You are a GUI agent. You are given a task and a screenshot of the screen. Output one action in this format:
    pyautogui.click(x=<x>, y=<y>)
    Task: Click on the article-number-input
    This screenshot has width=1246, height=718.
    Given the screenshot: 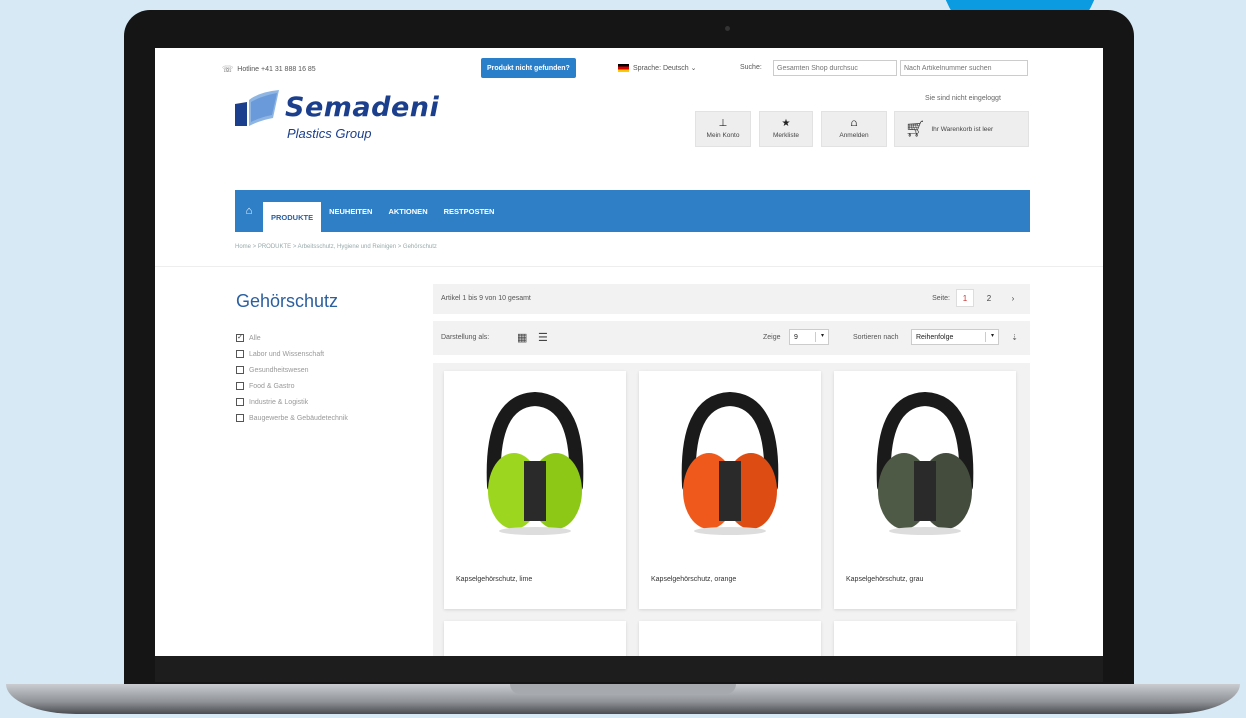 What is the action you would take?
    pyautogui.click(x=964, y=68)
    